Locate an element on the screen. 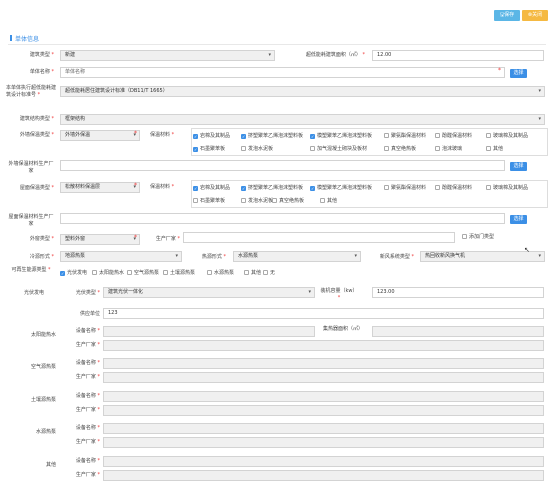  equipment-group-label: 空气源热泵 is located at coordinates (43, 367).